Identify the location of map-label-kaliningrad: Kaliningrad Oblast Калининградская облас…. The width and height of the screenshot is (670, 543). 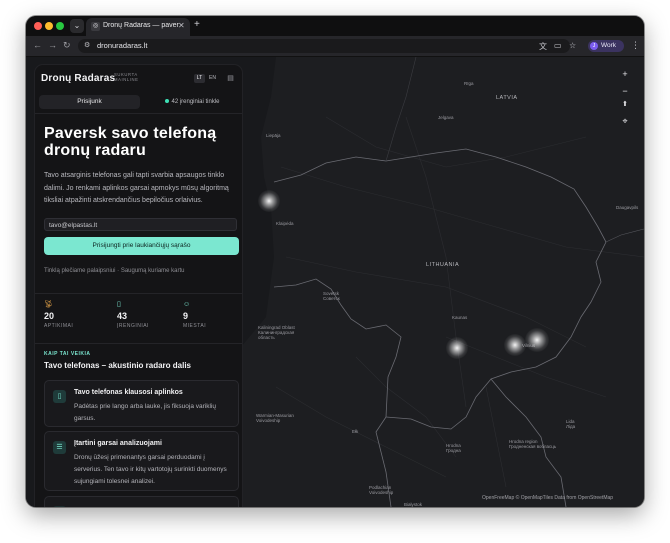
(276, 332).